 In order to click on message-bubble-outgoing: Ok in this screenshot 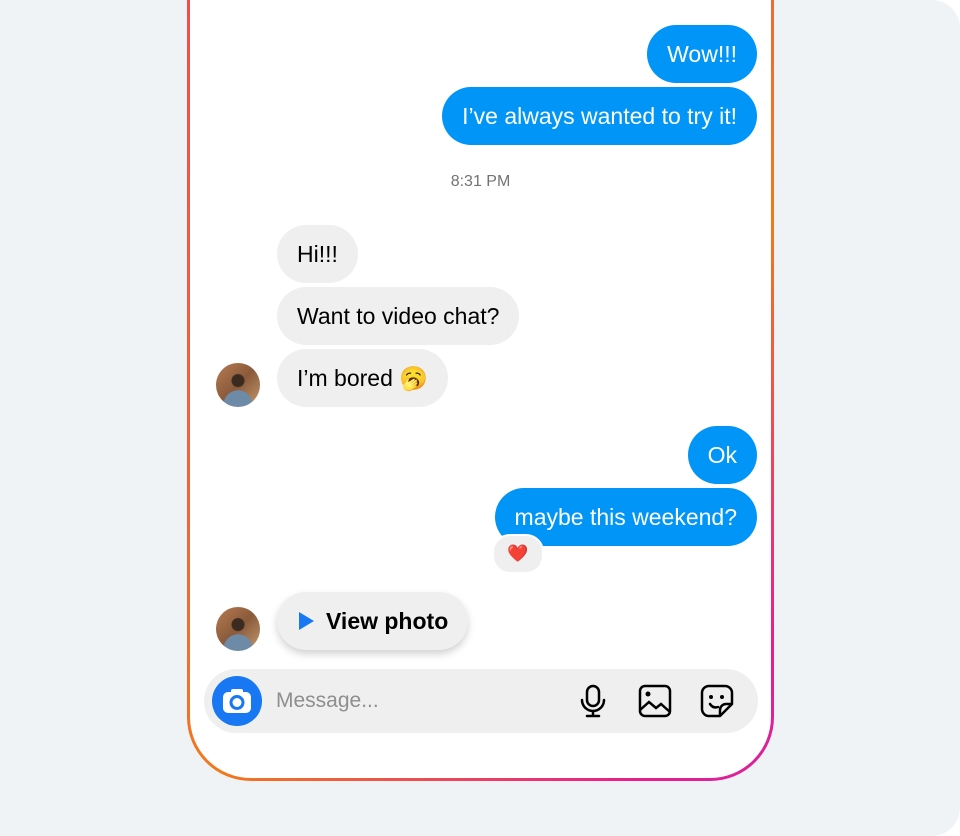, I will do `click(722, 455)`.